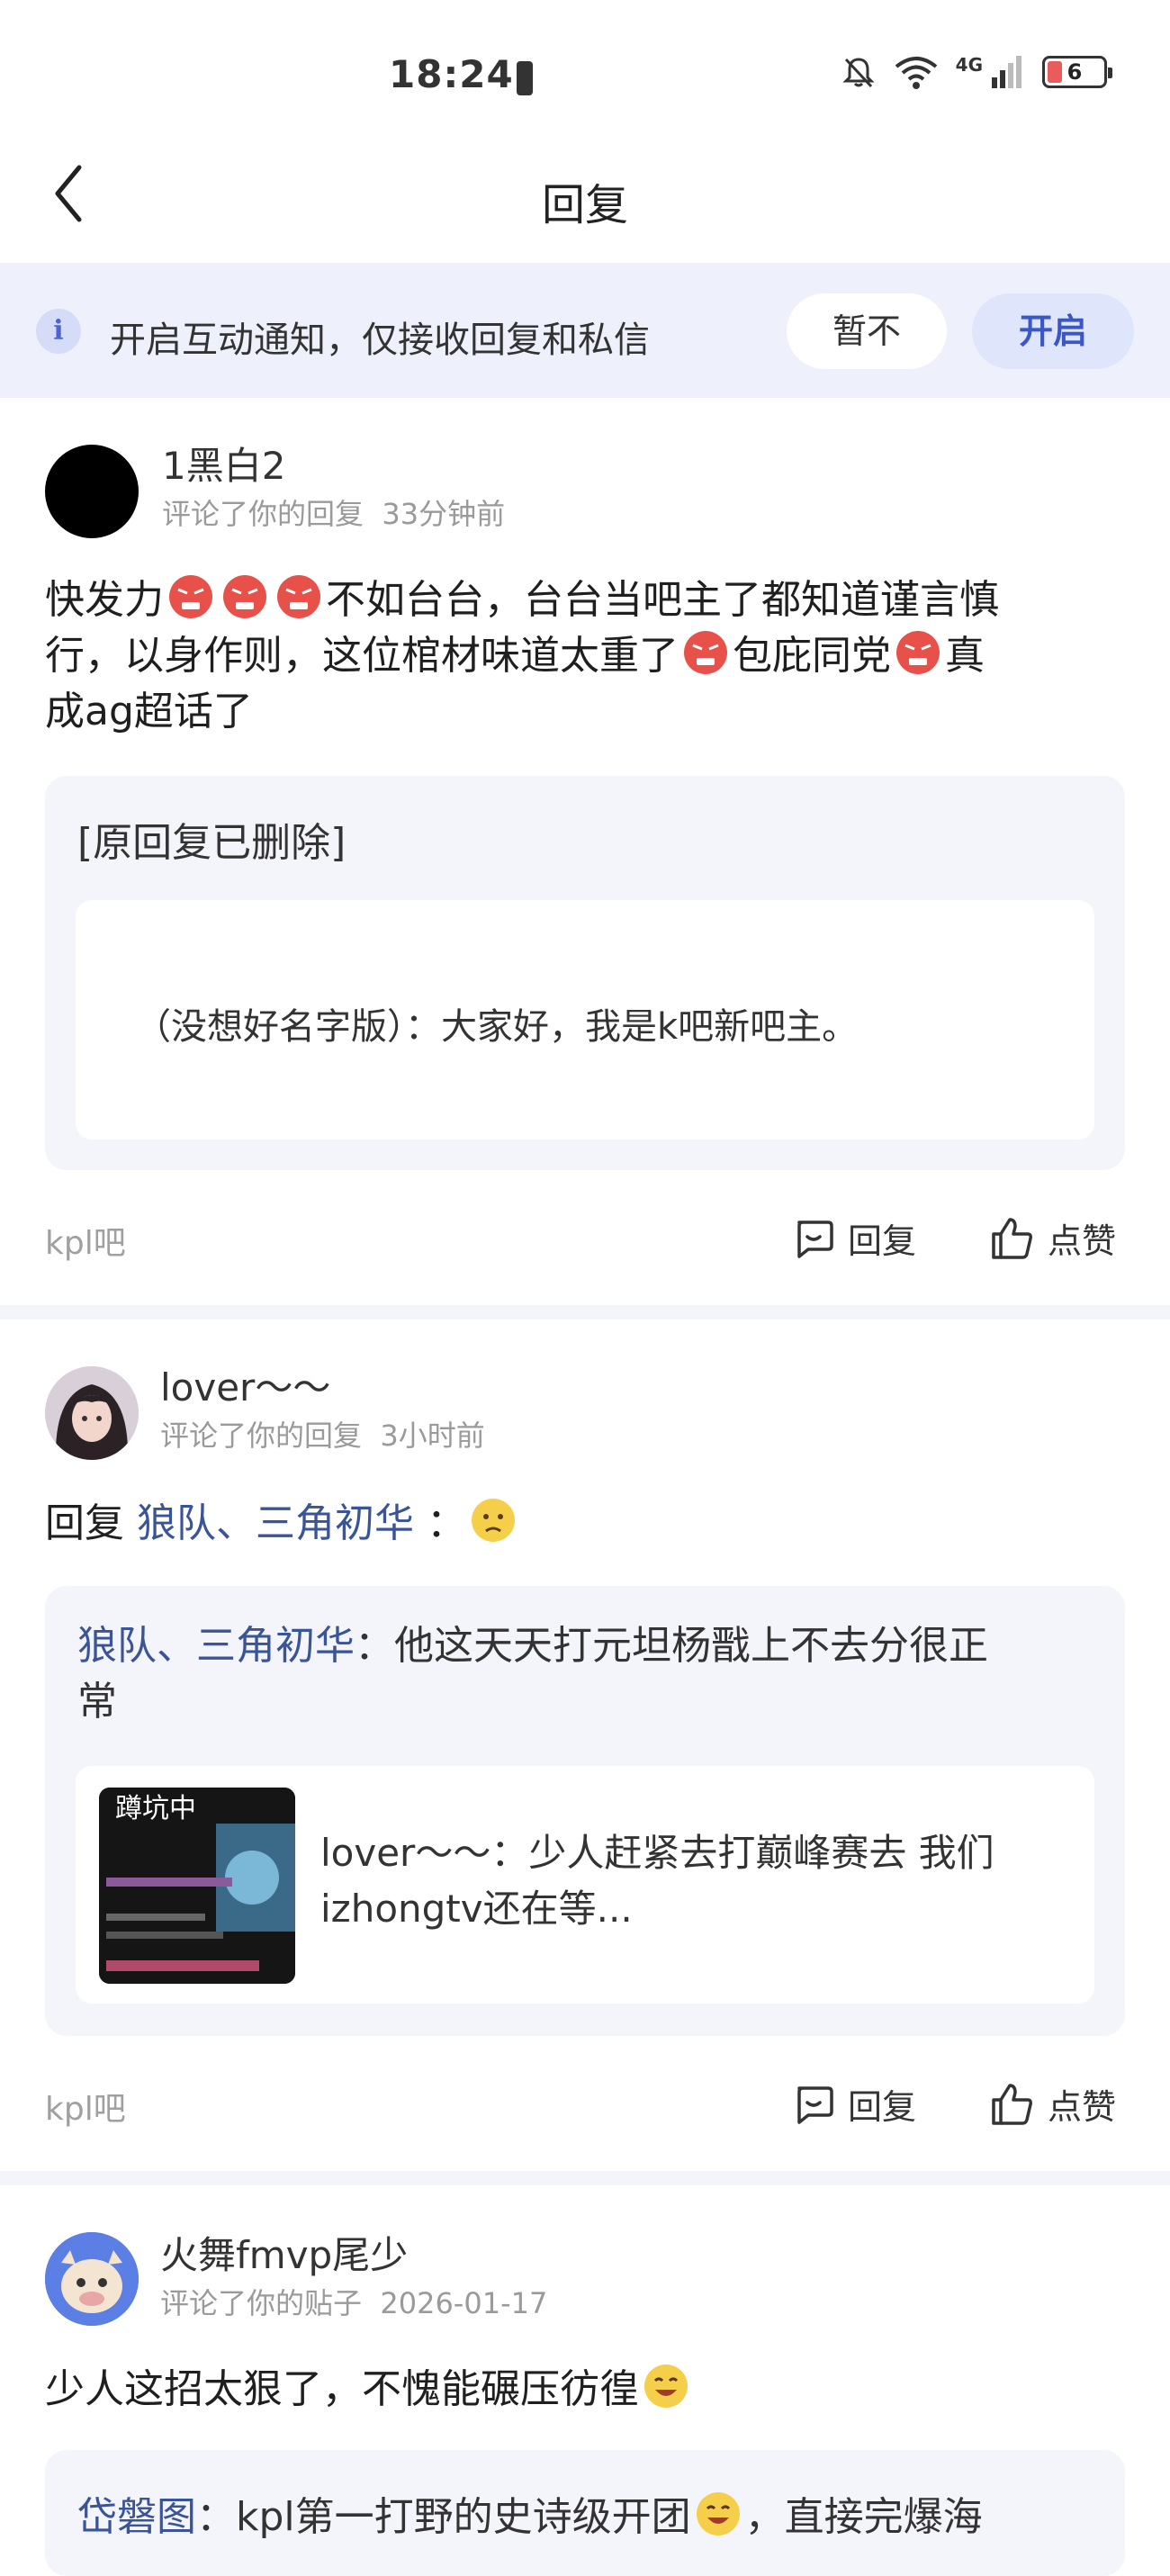  Describe the element at coordinates (497, 1027) in the screenshot. I see `original-post-text: （没想好名字版）：大家好，我是k吧新吧主。` at that location.